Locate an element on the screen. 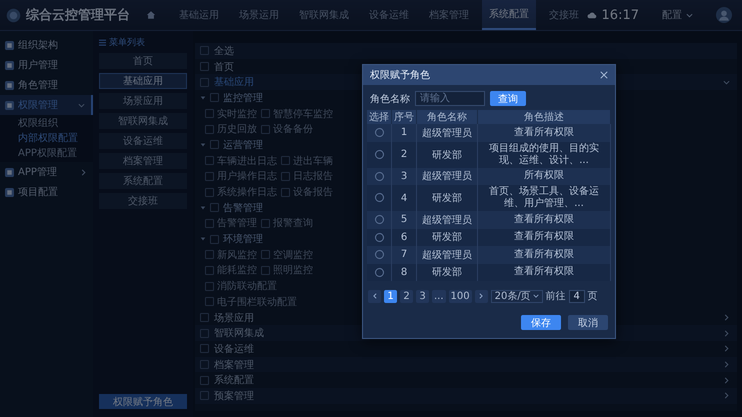  permission-group-label: 环境管理 is located at coordinates (243, 239).